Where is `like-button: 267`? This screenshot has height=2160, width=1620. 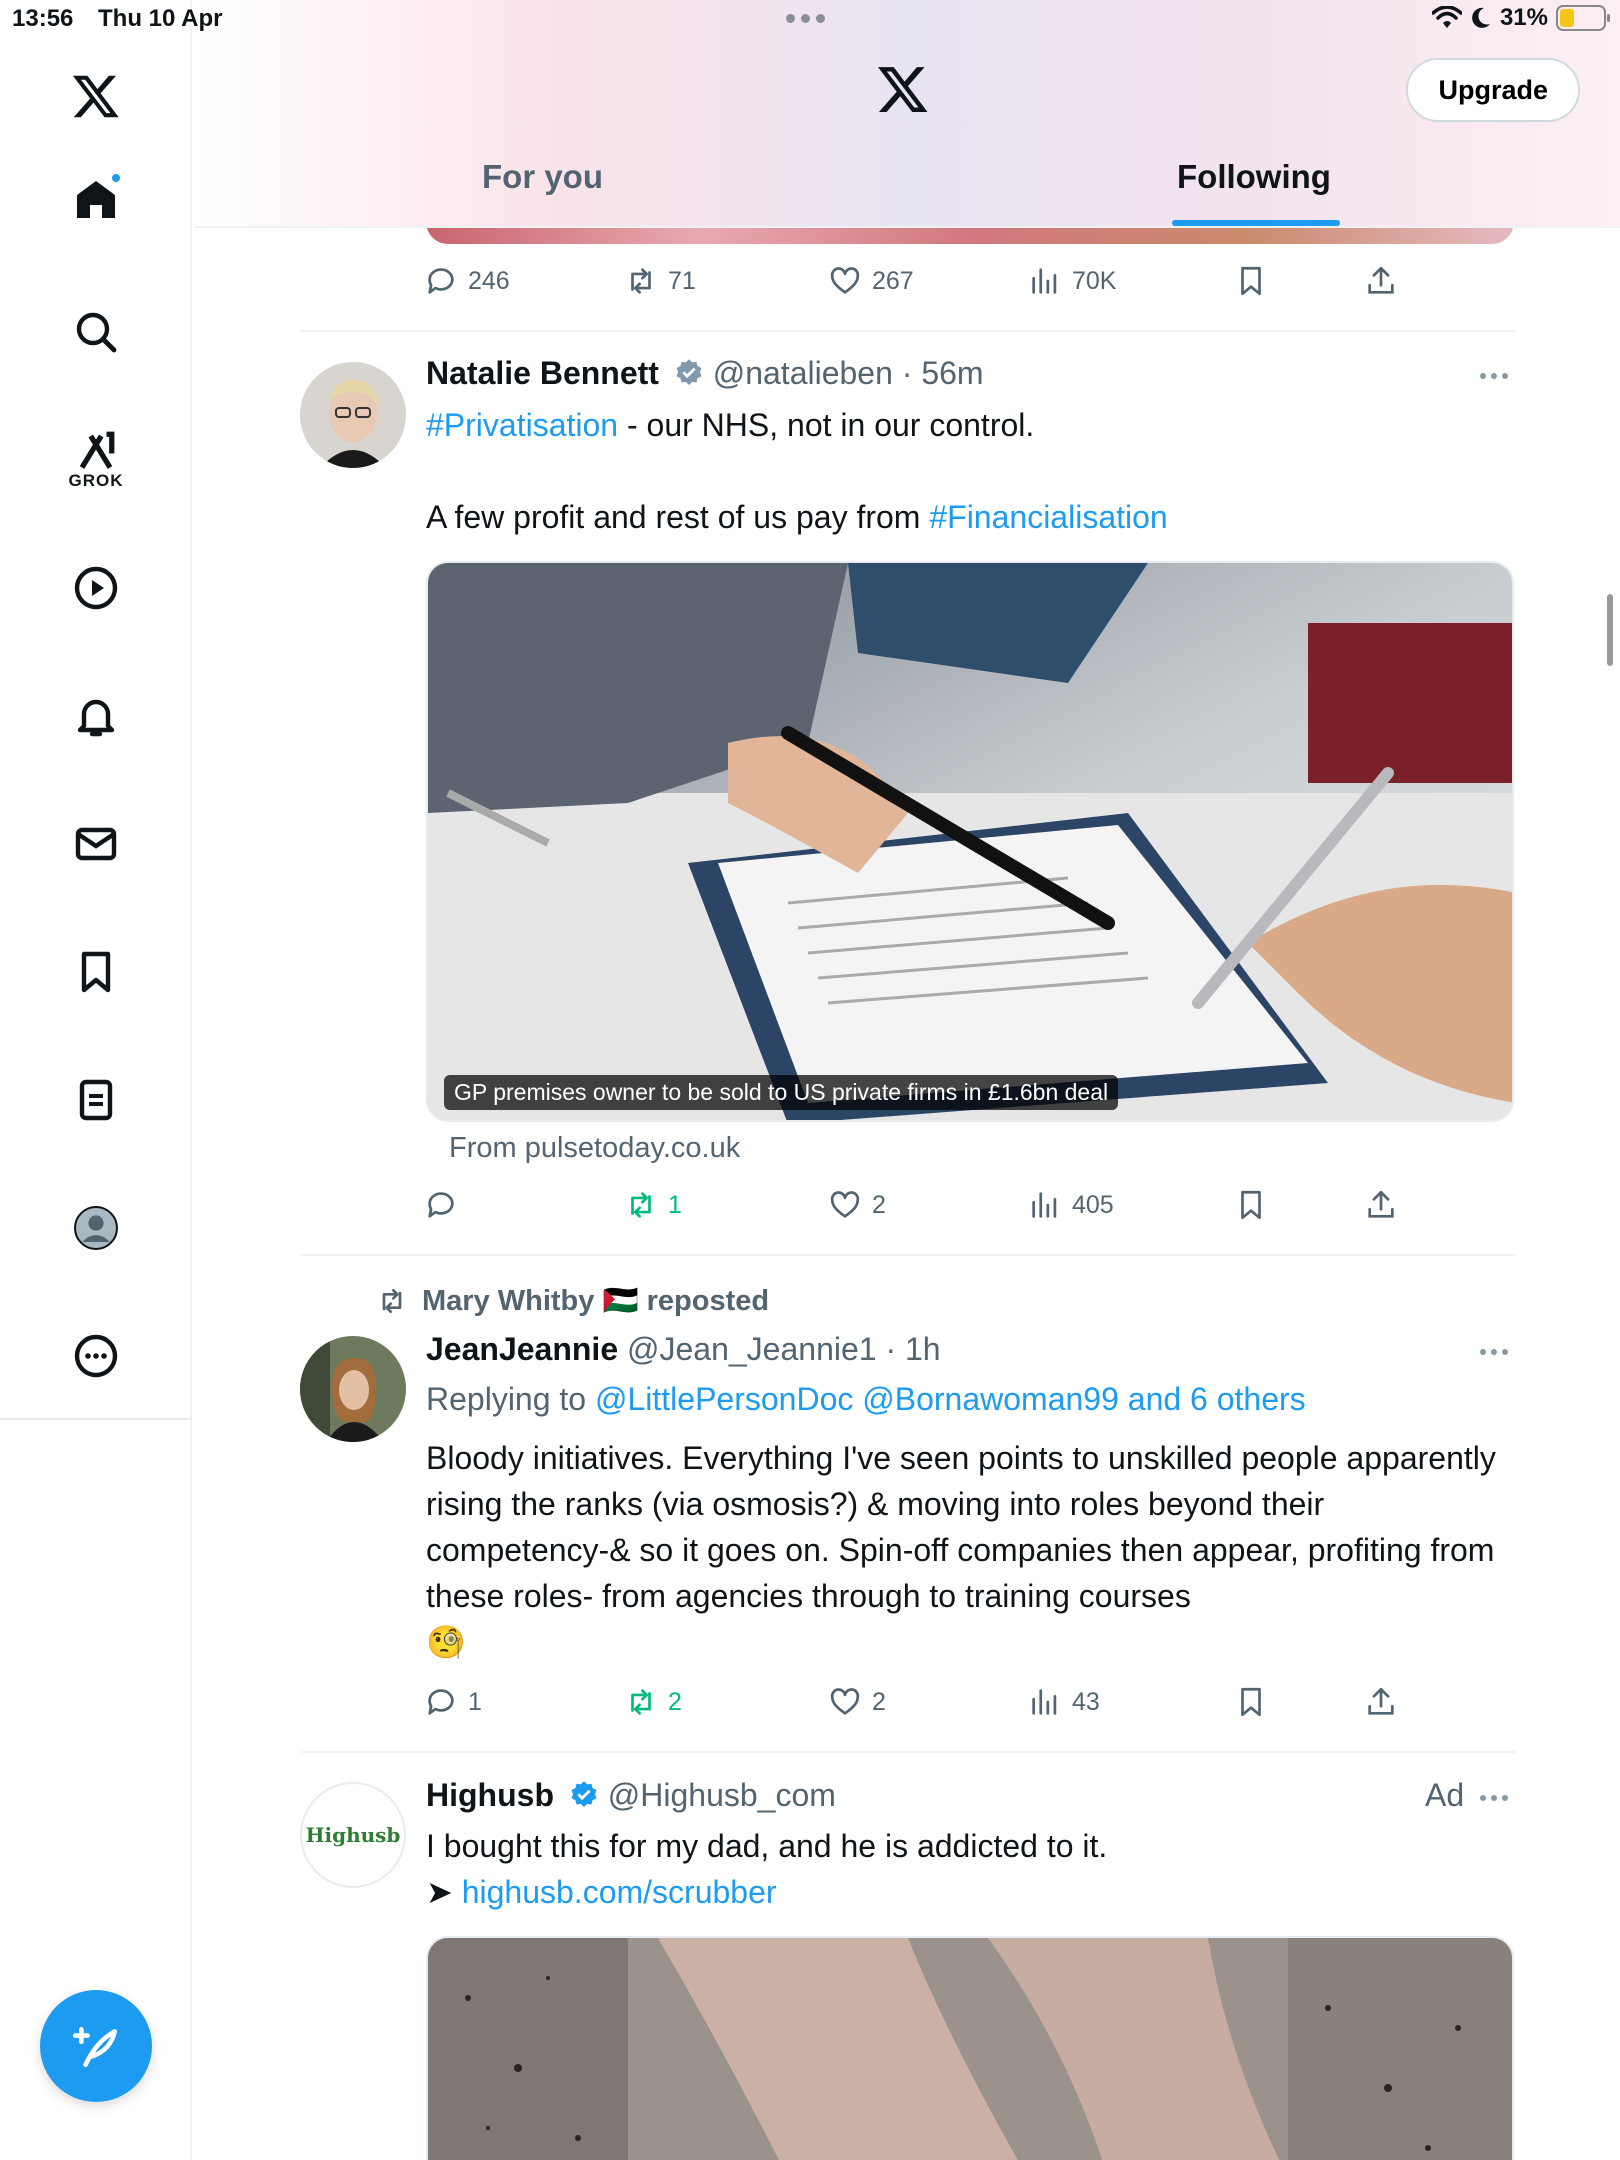
like-button: 267 is located at coordinates (871, 281).